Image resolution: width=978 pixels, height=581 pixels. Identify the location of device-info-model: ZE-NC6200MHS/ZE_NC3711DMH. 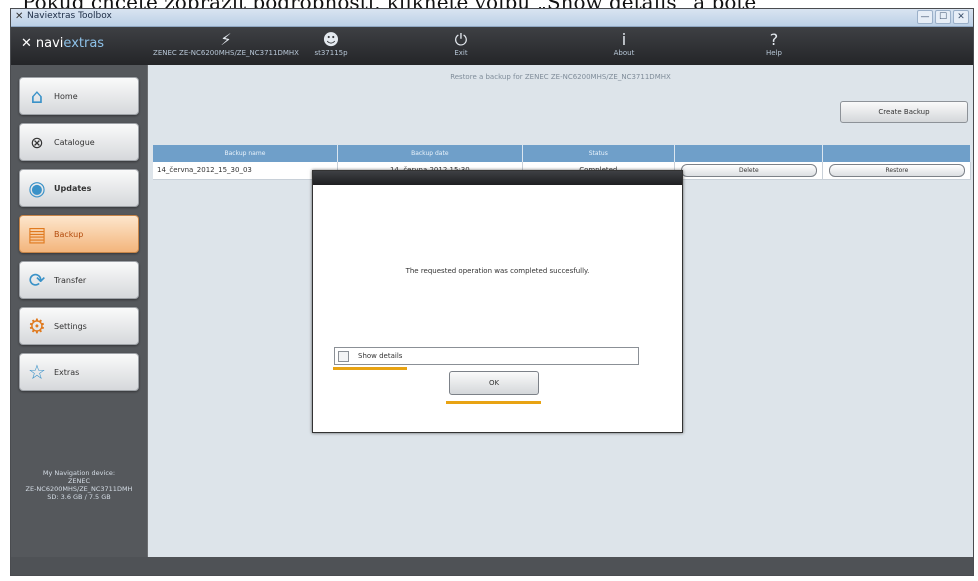
(79, 489).